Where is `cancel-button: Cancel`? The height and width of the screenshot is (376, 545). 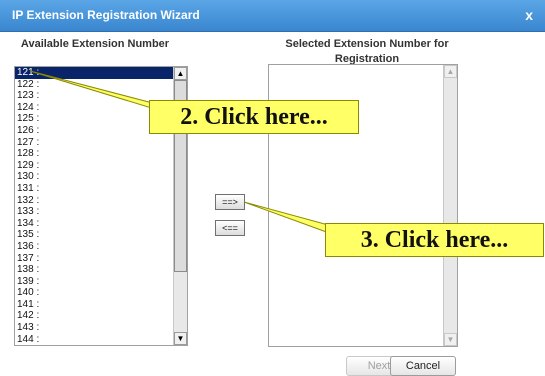
cancel-button: Cancel is located at coordinates (423, 366).